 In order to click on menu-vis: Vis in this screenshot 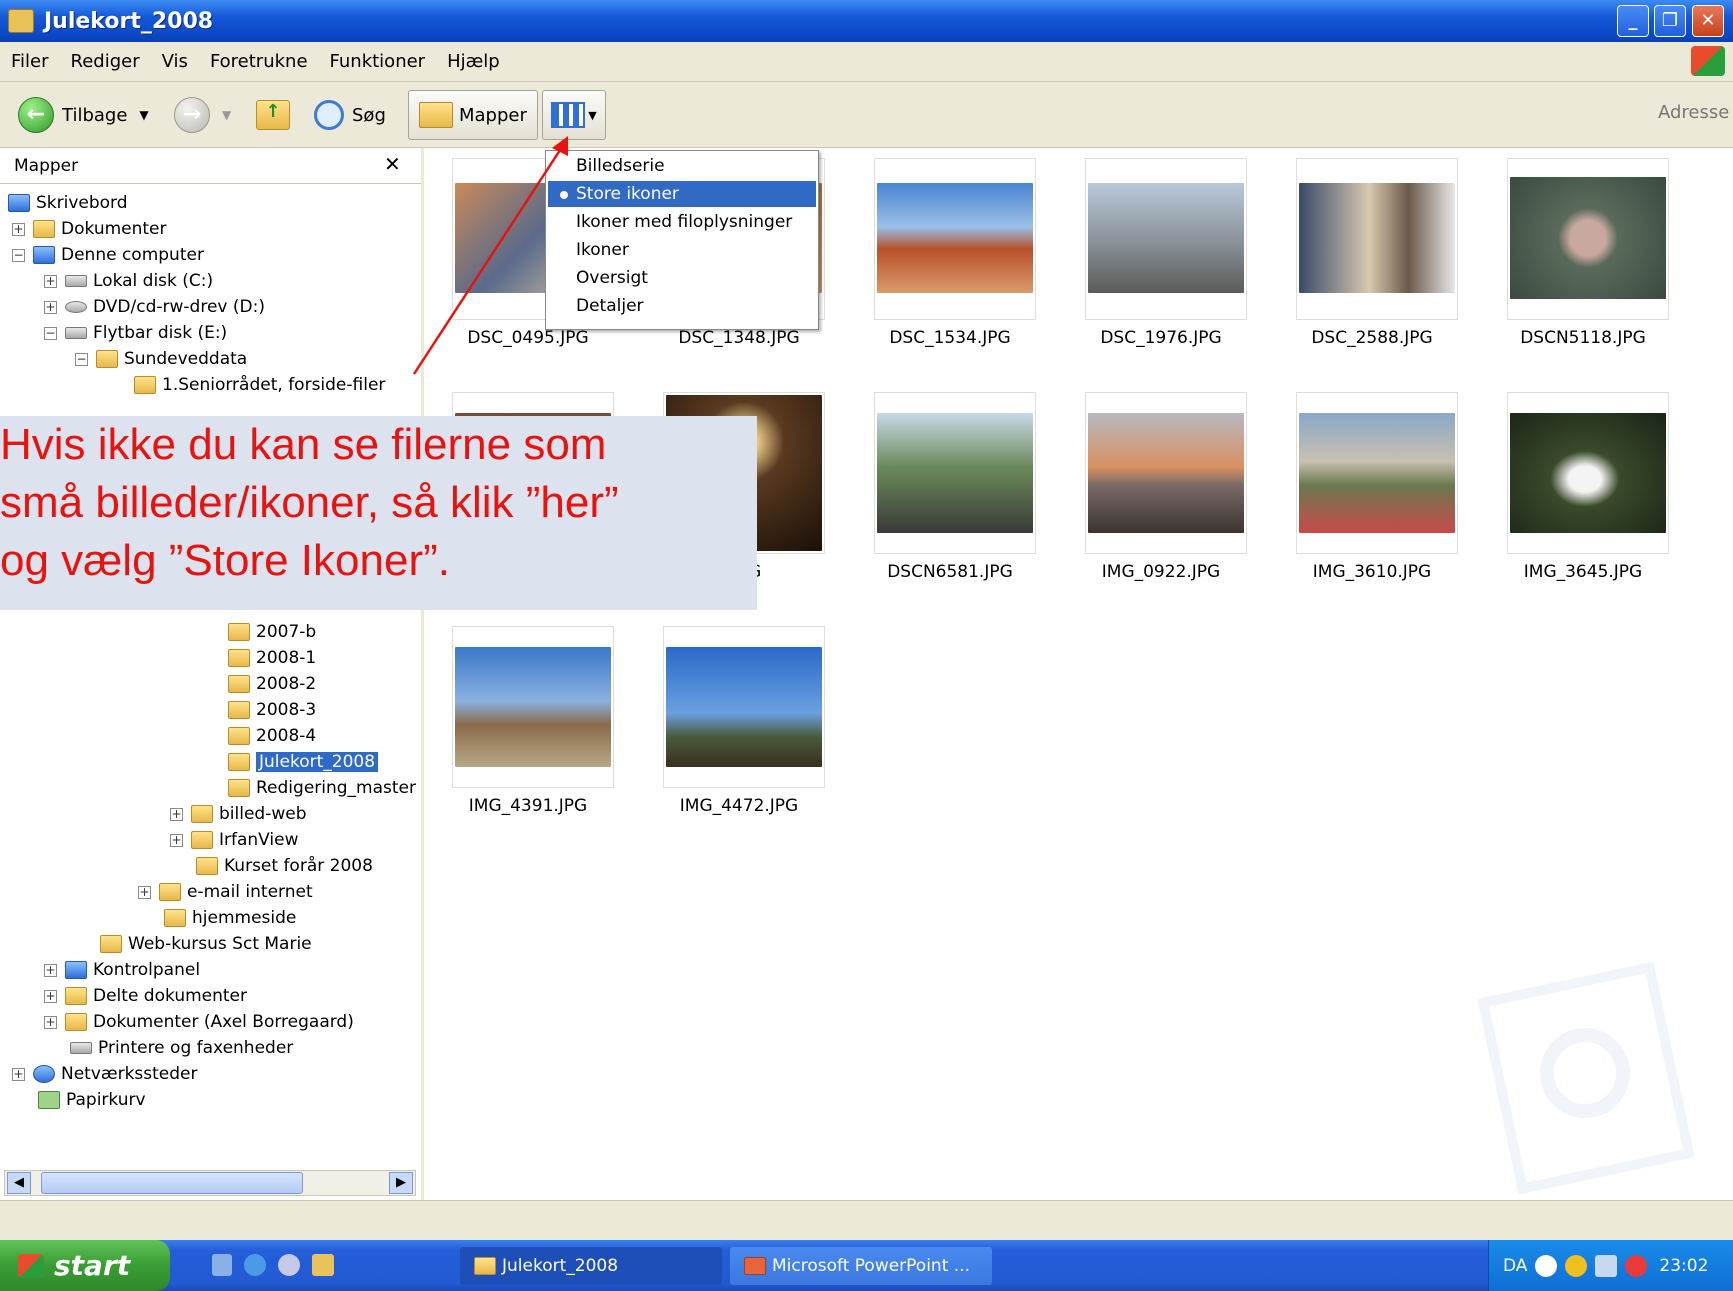, I will do `click(175, 61)`.